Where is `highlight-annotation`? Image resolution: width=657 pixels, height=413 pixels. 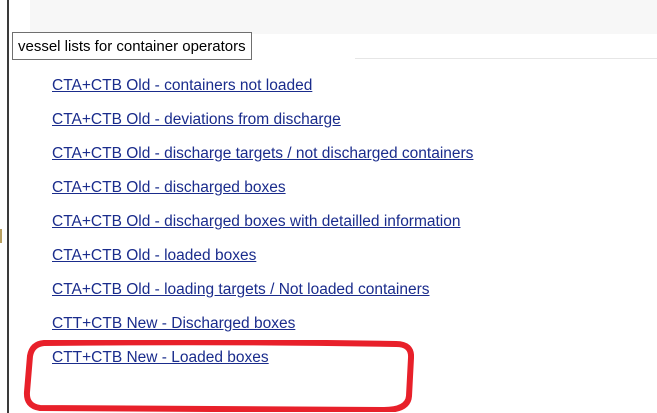
highlight-annotation is located at coordinates (218, 376).